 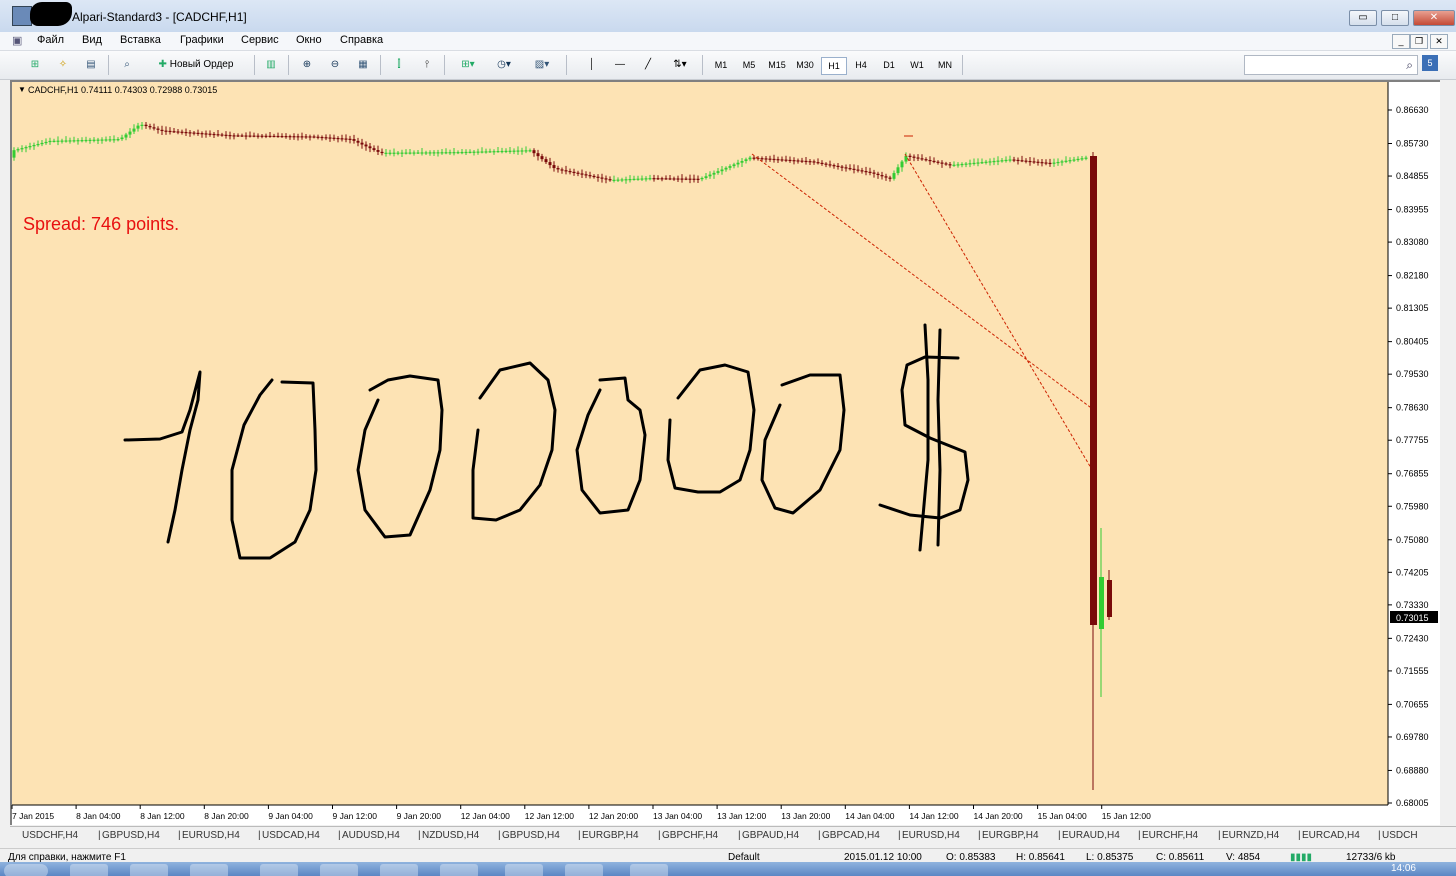 I want to click on vertical-line-icon: │, so click(x=592, y=65).